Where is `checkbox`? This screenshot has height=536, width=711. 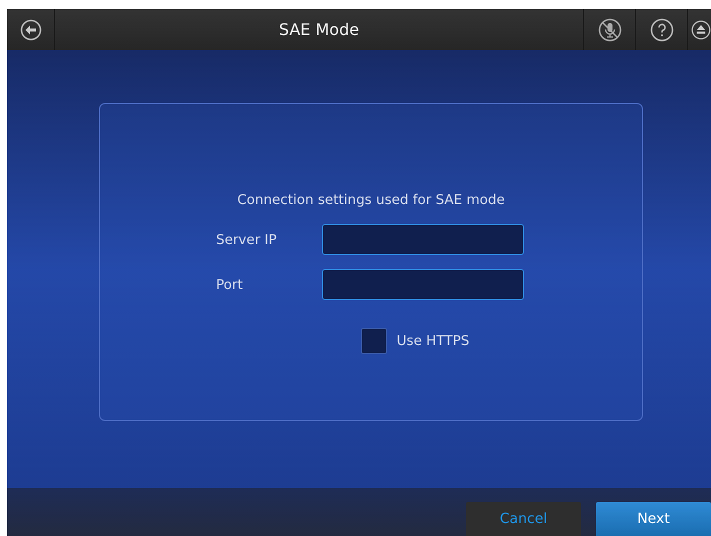 checkbox is located at coordinates (373, 341).